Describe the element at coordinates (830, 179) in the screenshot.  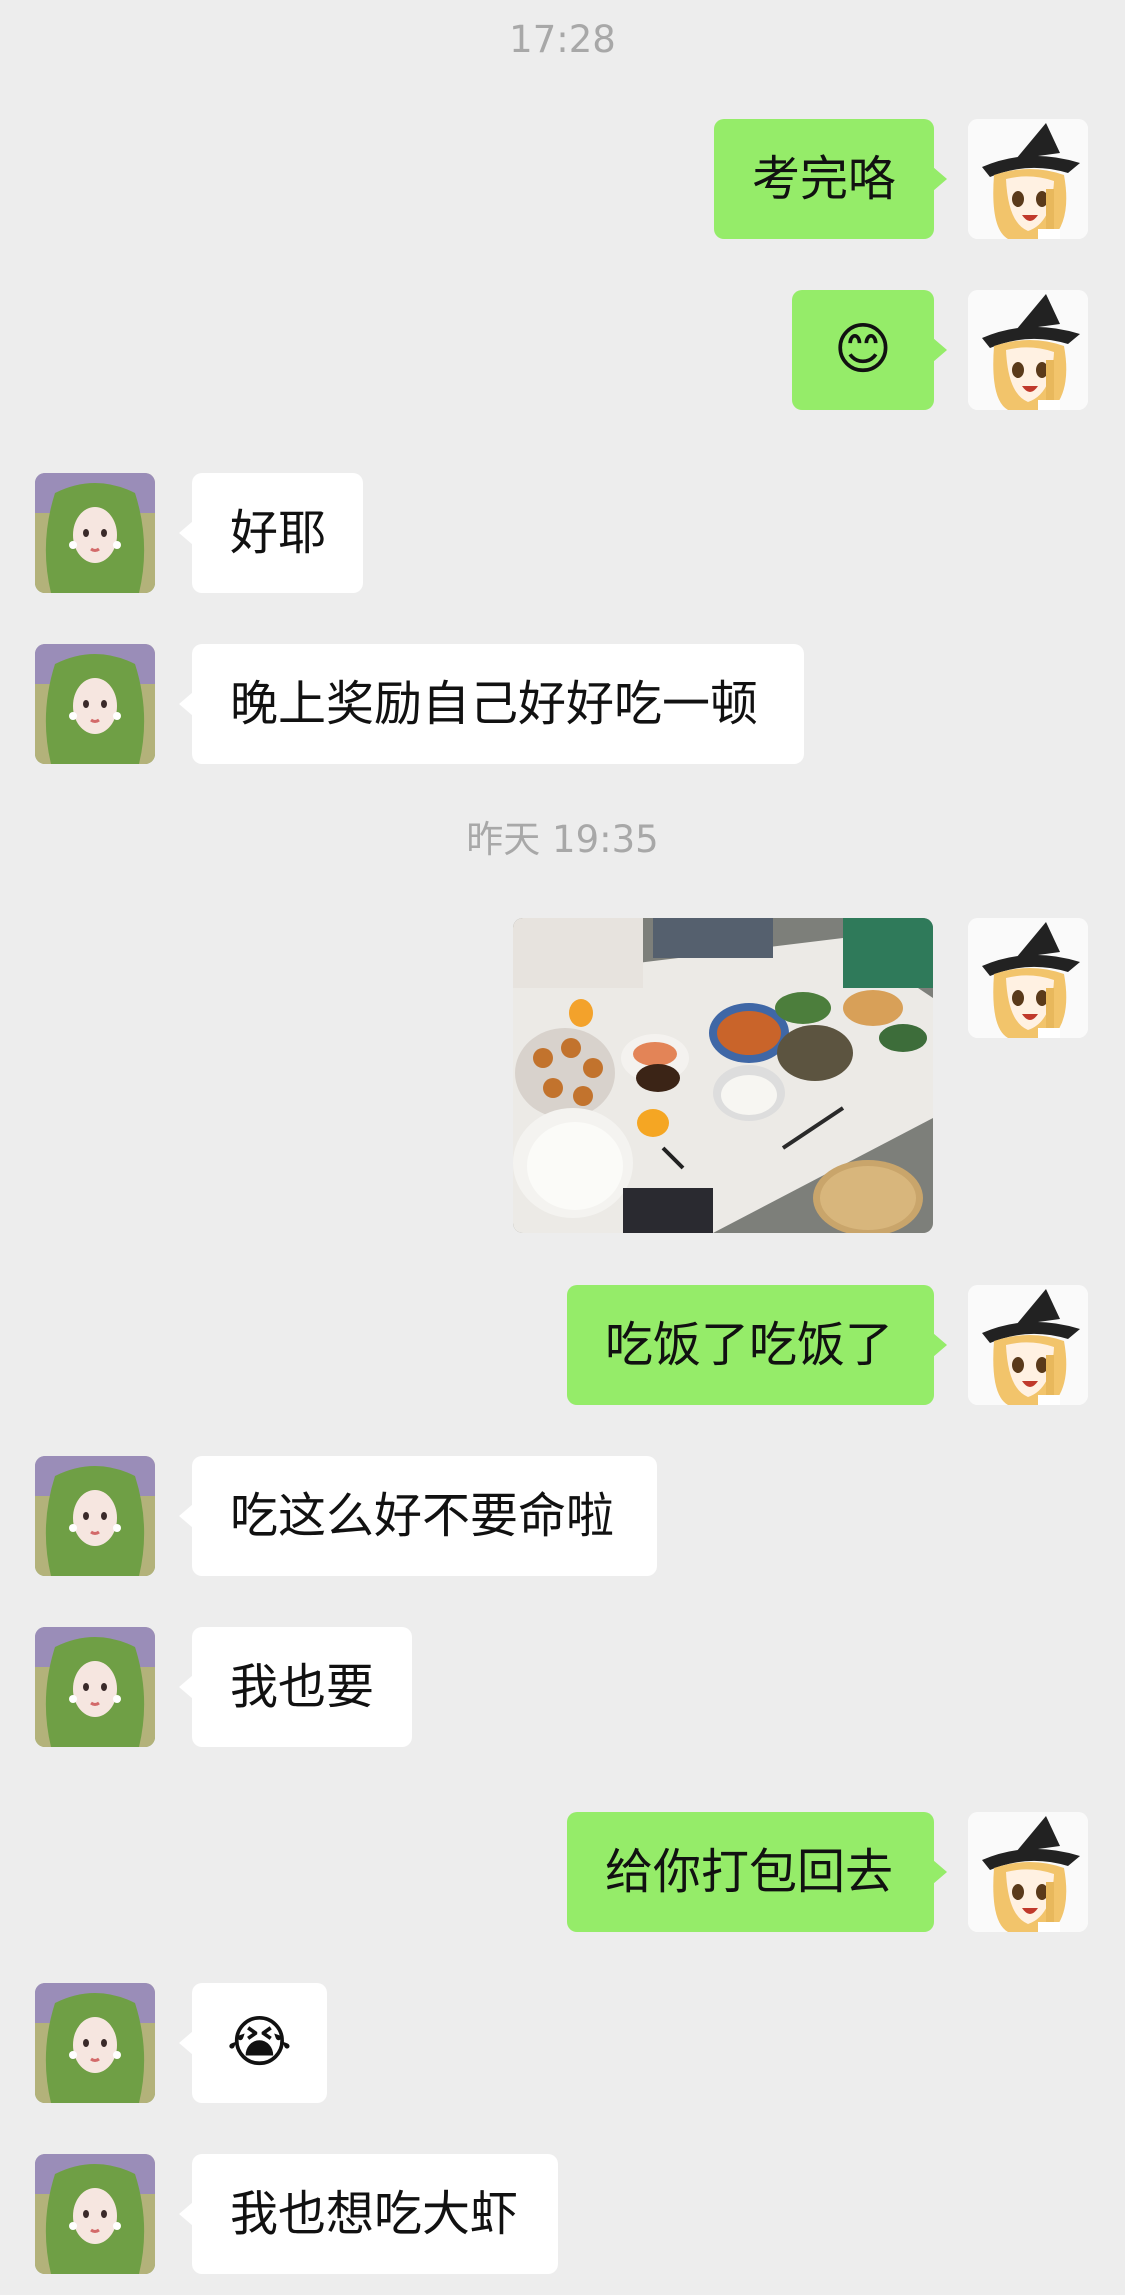
I see `message-bubble-outgoing: 考完咯` at that location.